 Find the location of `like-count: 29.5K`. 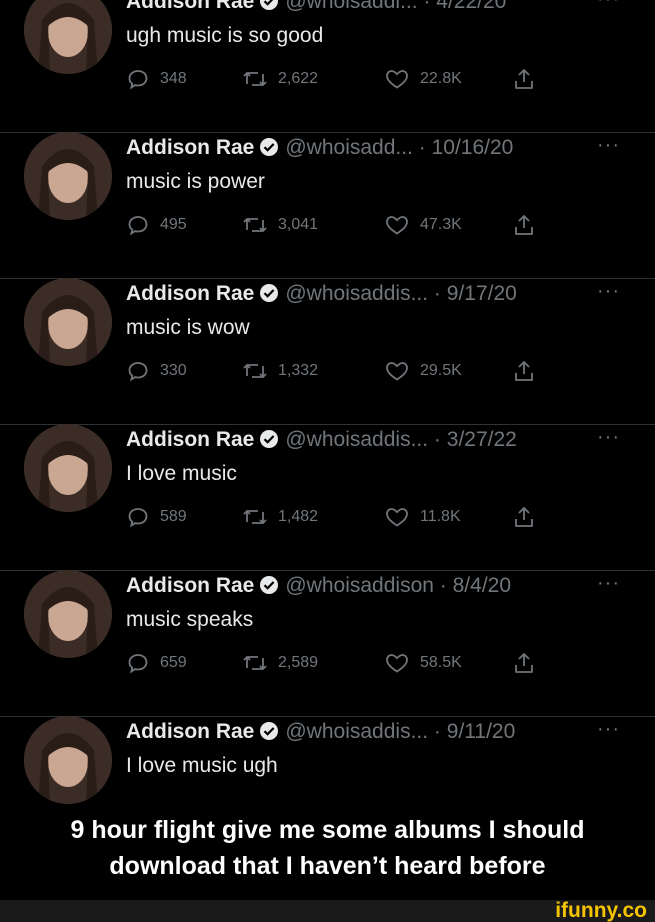

like-count: 29.5K is located at coordinates (441, 370).